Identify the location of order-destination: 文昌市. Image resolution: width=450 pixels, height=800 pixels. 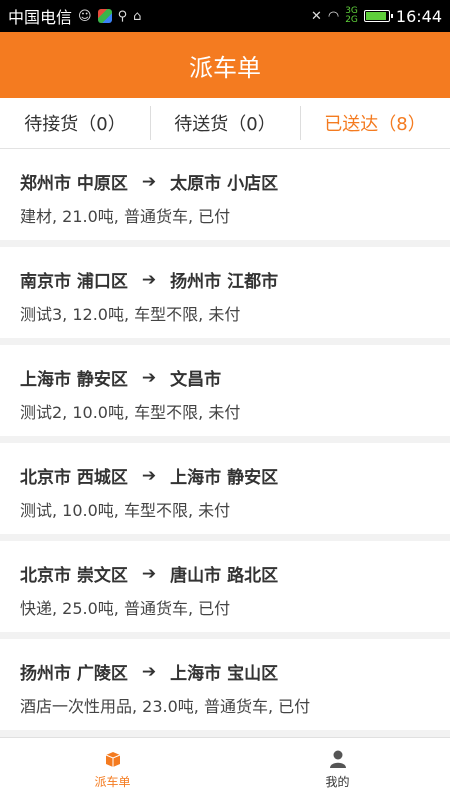
(196, 380).